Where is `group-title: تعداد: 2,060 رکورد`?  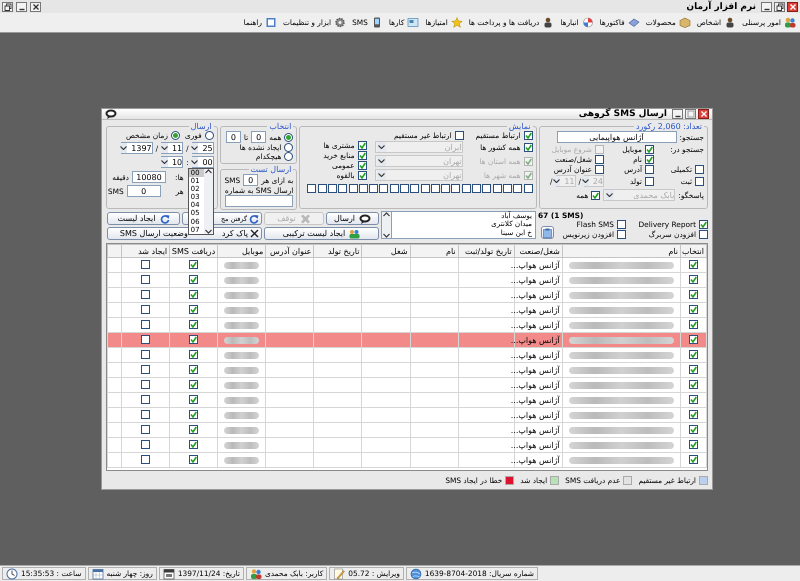
group-title: تعداد: 2,060 رکورد is located at coordinates (669, 126).